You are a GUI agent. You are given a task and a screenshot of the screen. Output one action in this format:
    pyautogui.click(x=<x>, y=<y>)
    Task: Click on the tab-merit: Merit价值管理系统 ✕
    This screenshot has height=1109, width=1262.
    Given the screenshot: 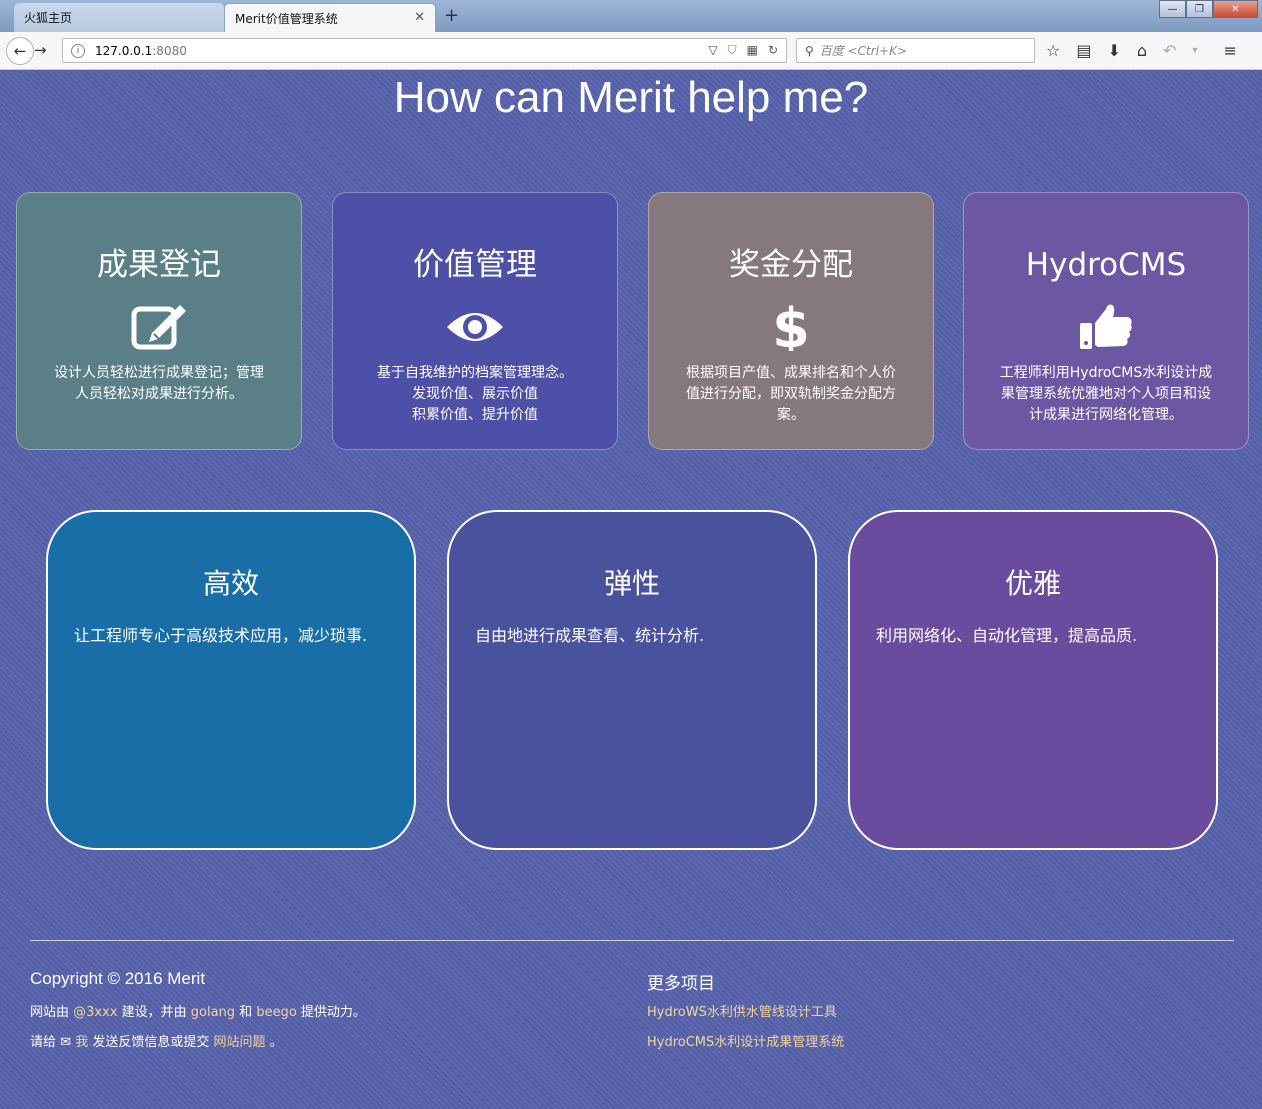 What is the action you would take?
    pyautogui.click(x=330, y=17)
    